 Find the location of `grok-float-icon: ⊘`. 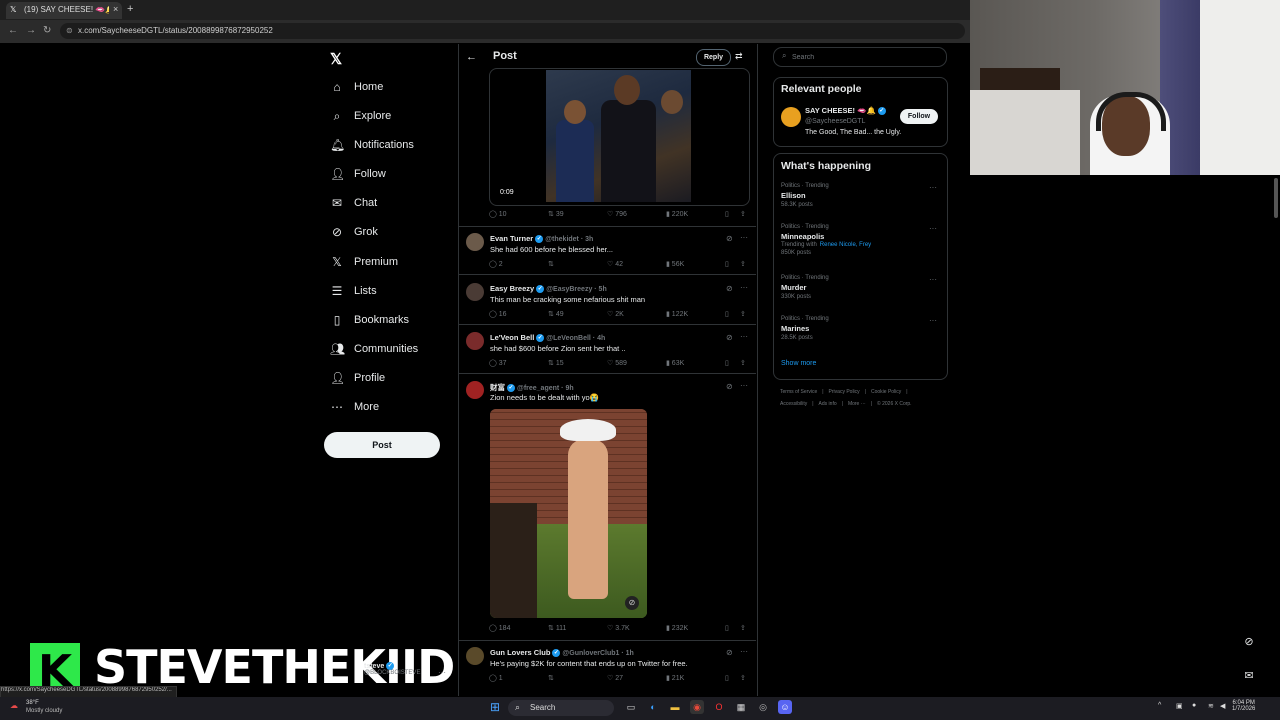

grok-float-icon: ⊘ is located at coordinates (1249, 642).